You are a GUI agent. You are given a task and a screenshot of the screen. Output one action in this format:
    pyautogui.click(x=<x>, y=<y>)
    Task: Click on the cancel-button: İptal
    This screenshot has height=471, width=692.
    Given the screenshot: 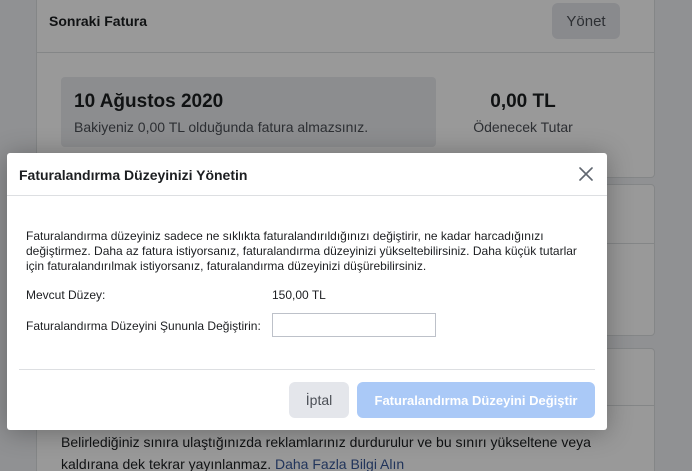 What is the action you would take?
    pyautogui.click(x=319, y=400)
    